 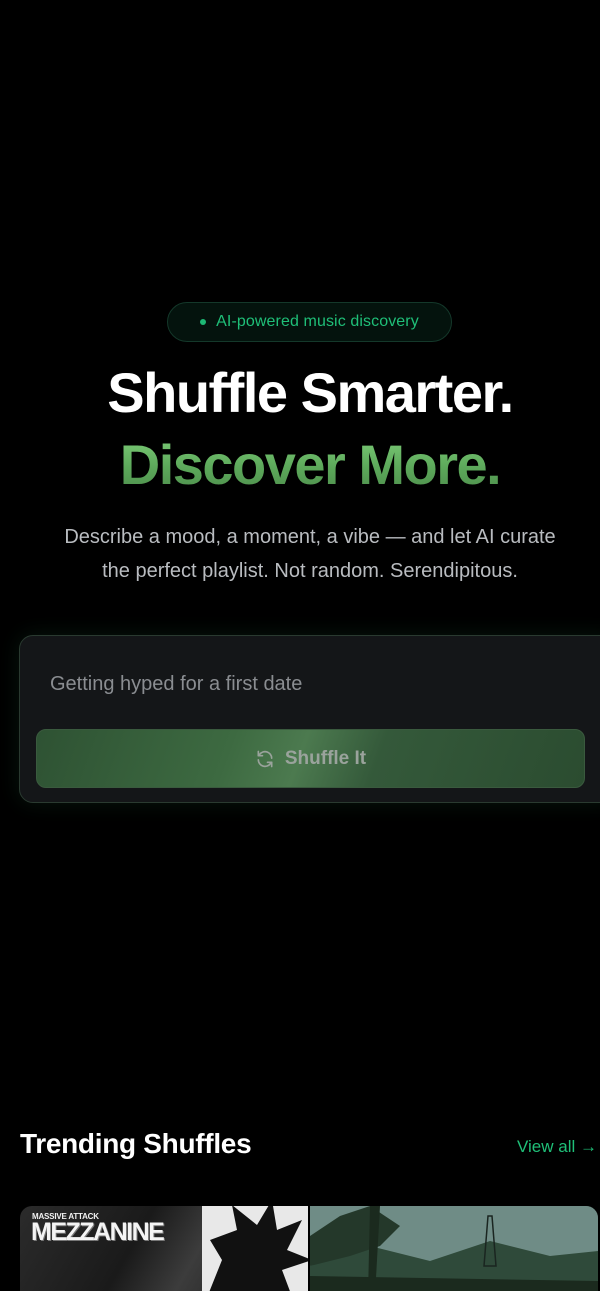 I want to click on trending-card-album: MASSIVE ATTACK MEZZANINE, so click(x=164, y=1248).